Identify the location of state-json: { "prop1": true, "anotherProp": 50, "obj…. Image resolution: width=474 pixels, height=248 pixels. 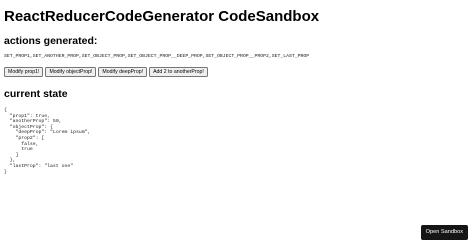
(47, 141).